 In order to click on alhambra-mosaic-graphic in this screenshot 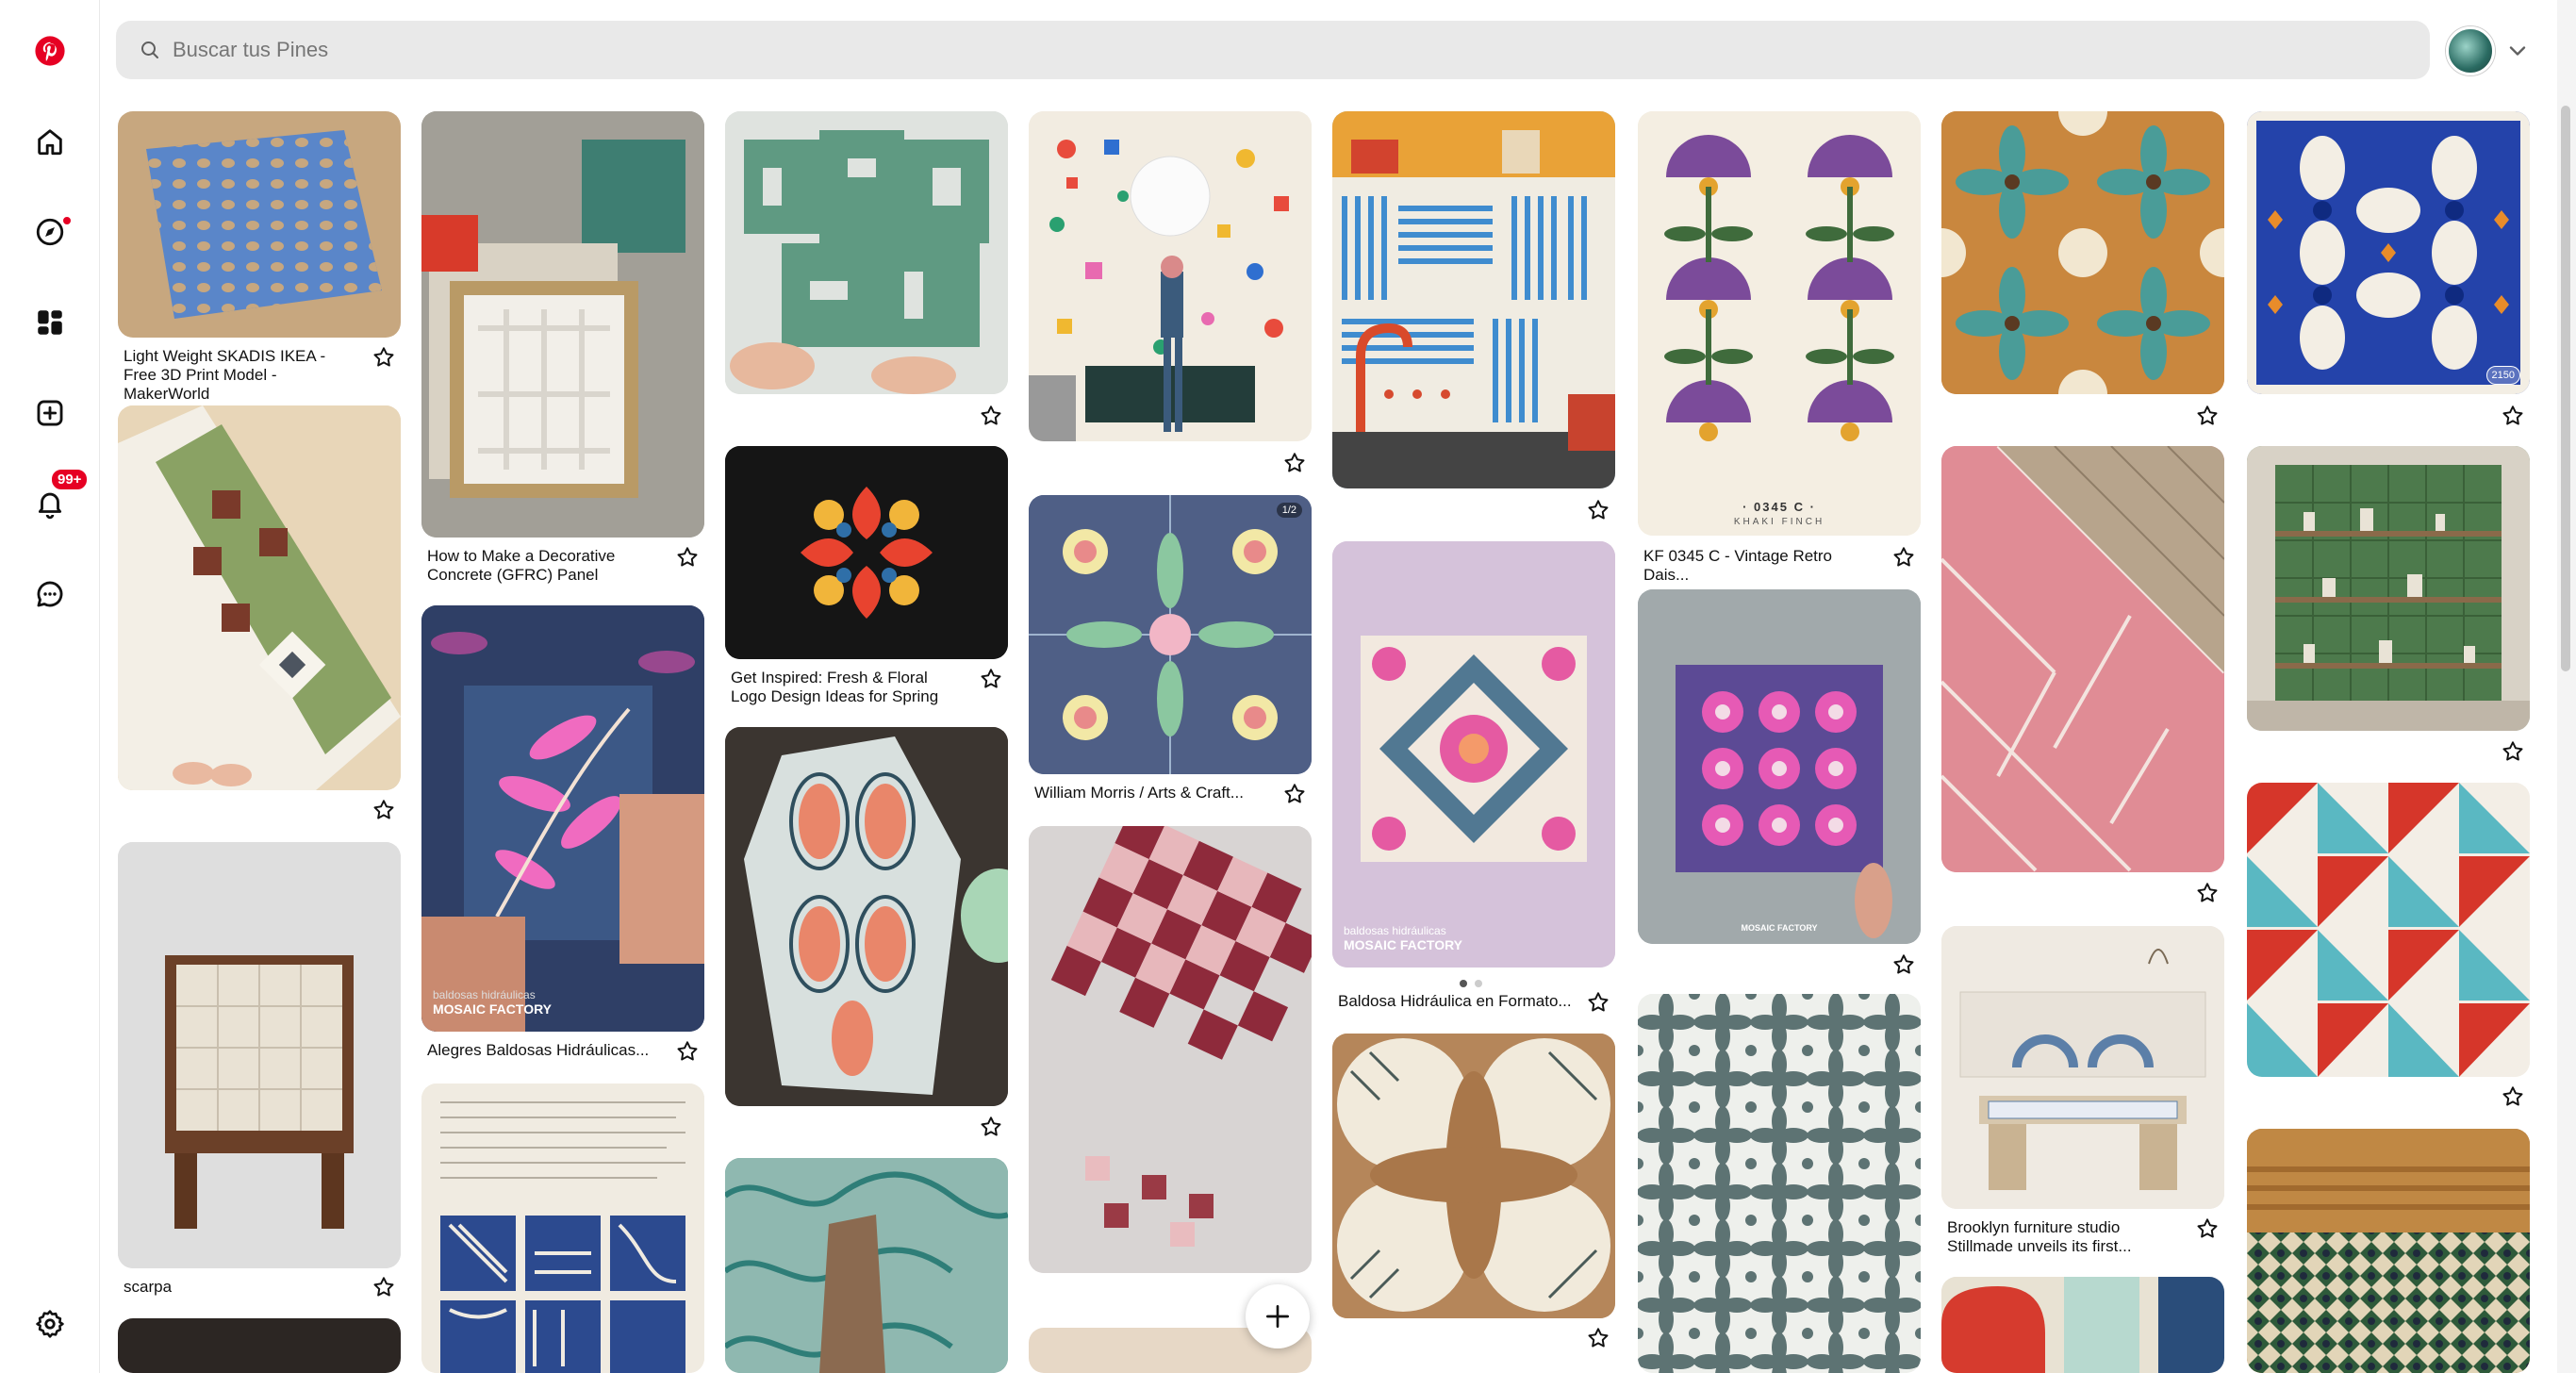, I will do `click(2388, 1251)`.